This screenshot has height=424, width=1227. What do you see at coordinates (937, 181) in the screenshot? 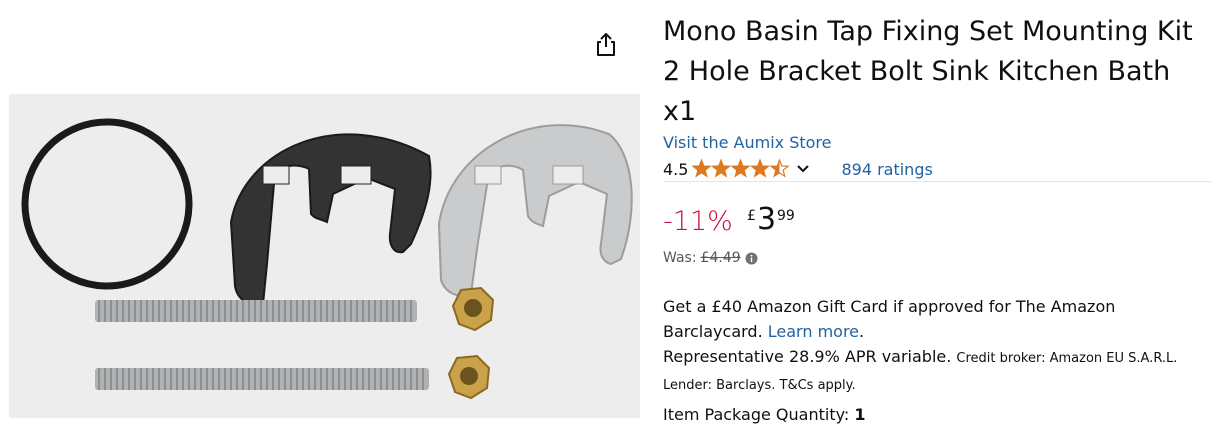
I see `divider` at bounding box center [937, 181].